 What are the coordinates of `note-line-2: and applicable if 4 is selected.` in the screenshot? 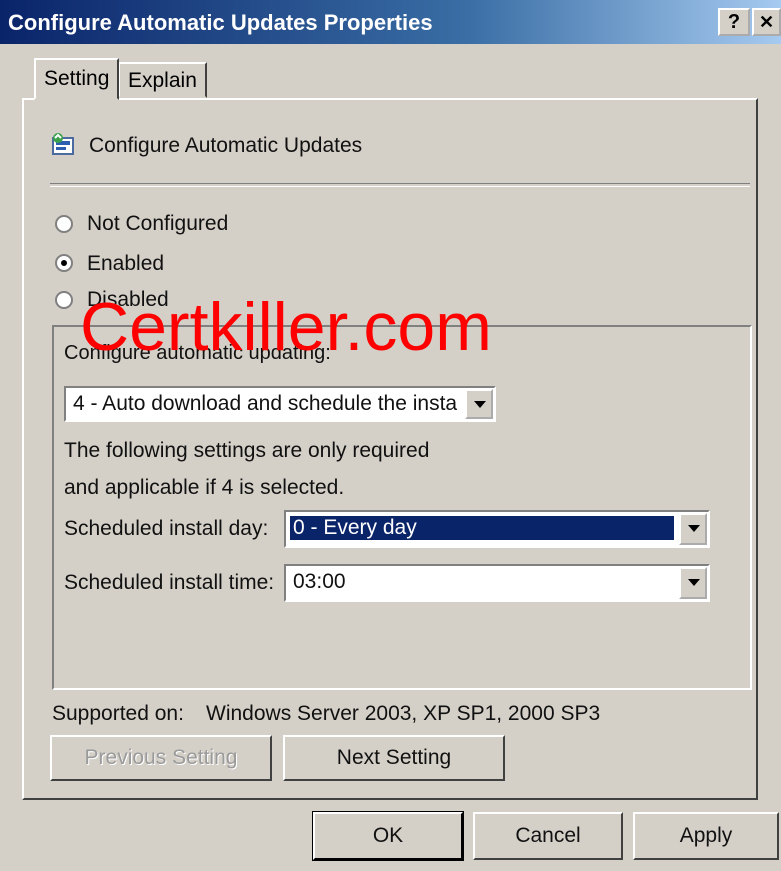 It's located at (204, 487).